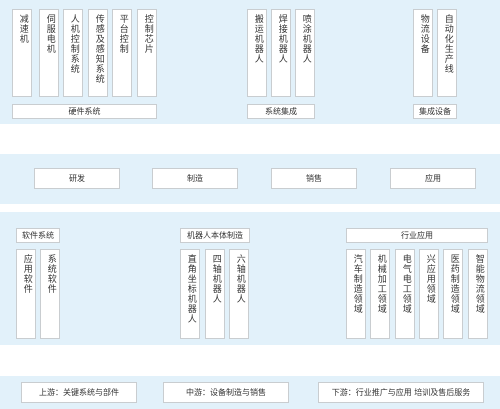 The image size is (500, 409). I want to click on body-item-2-label: 六轴机器人, so click(239, 279).